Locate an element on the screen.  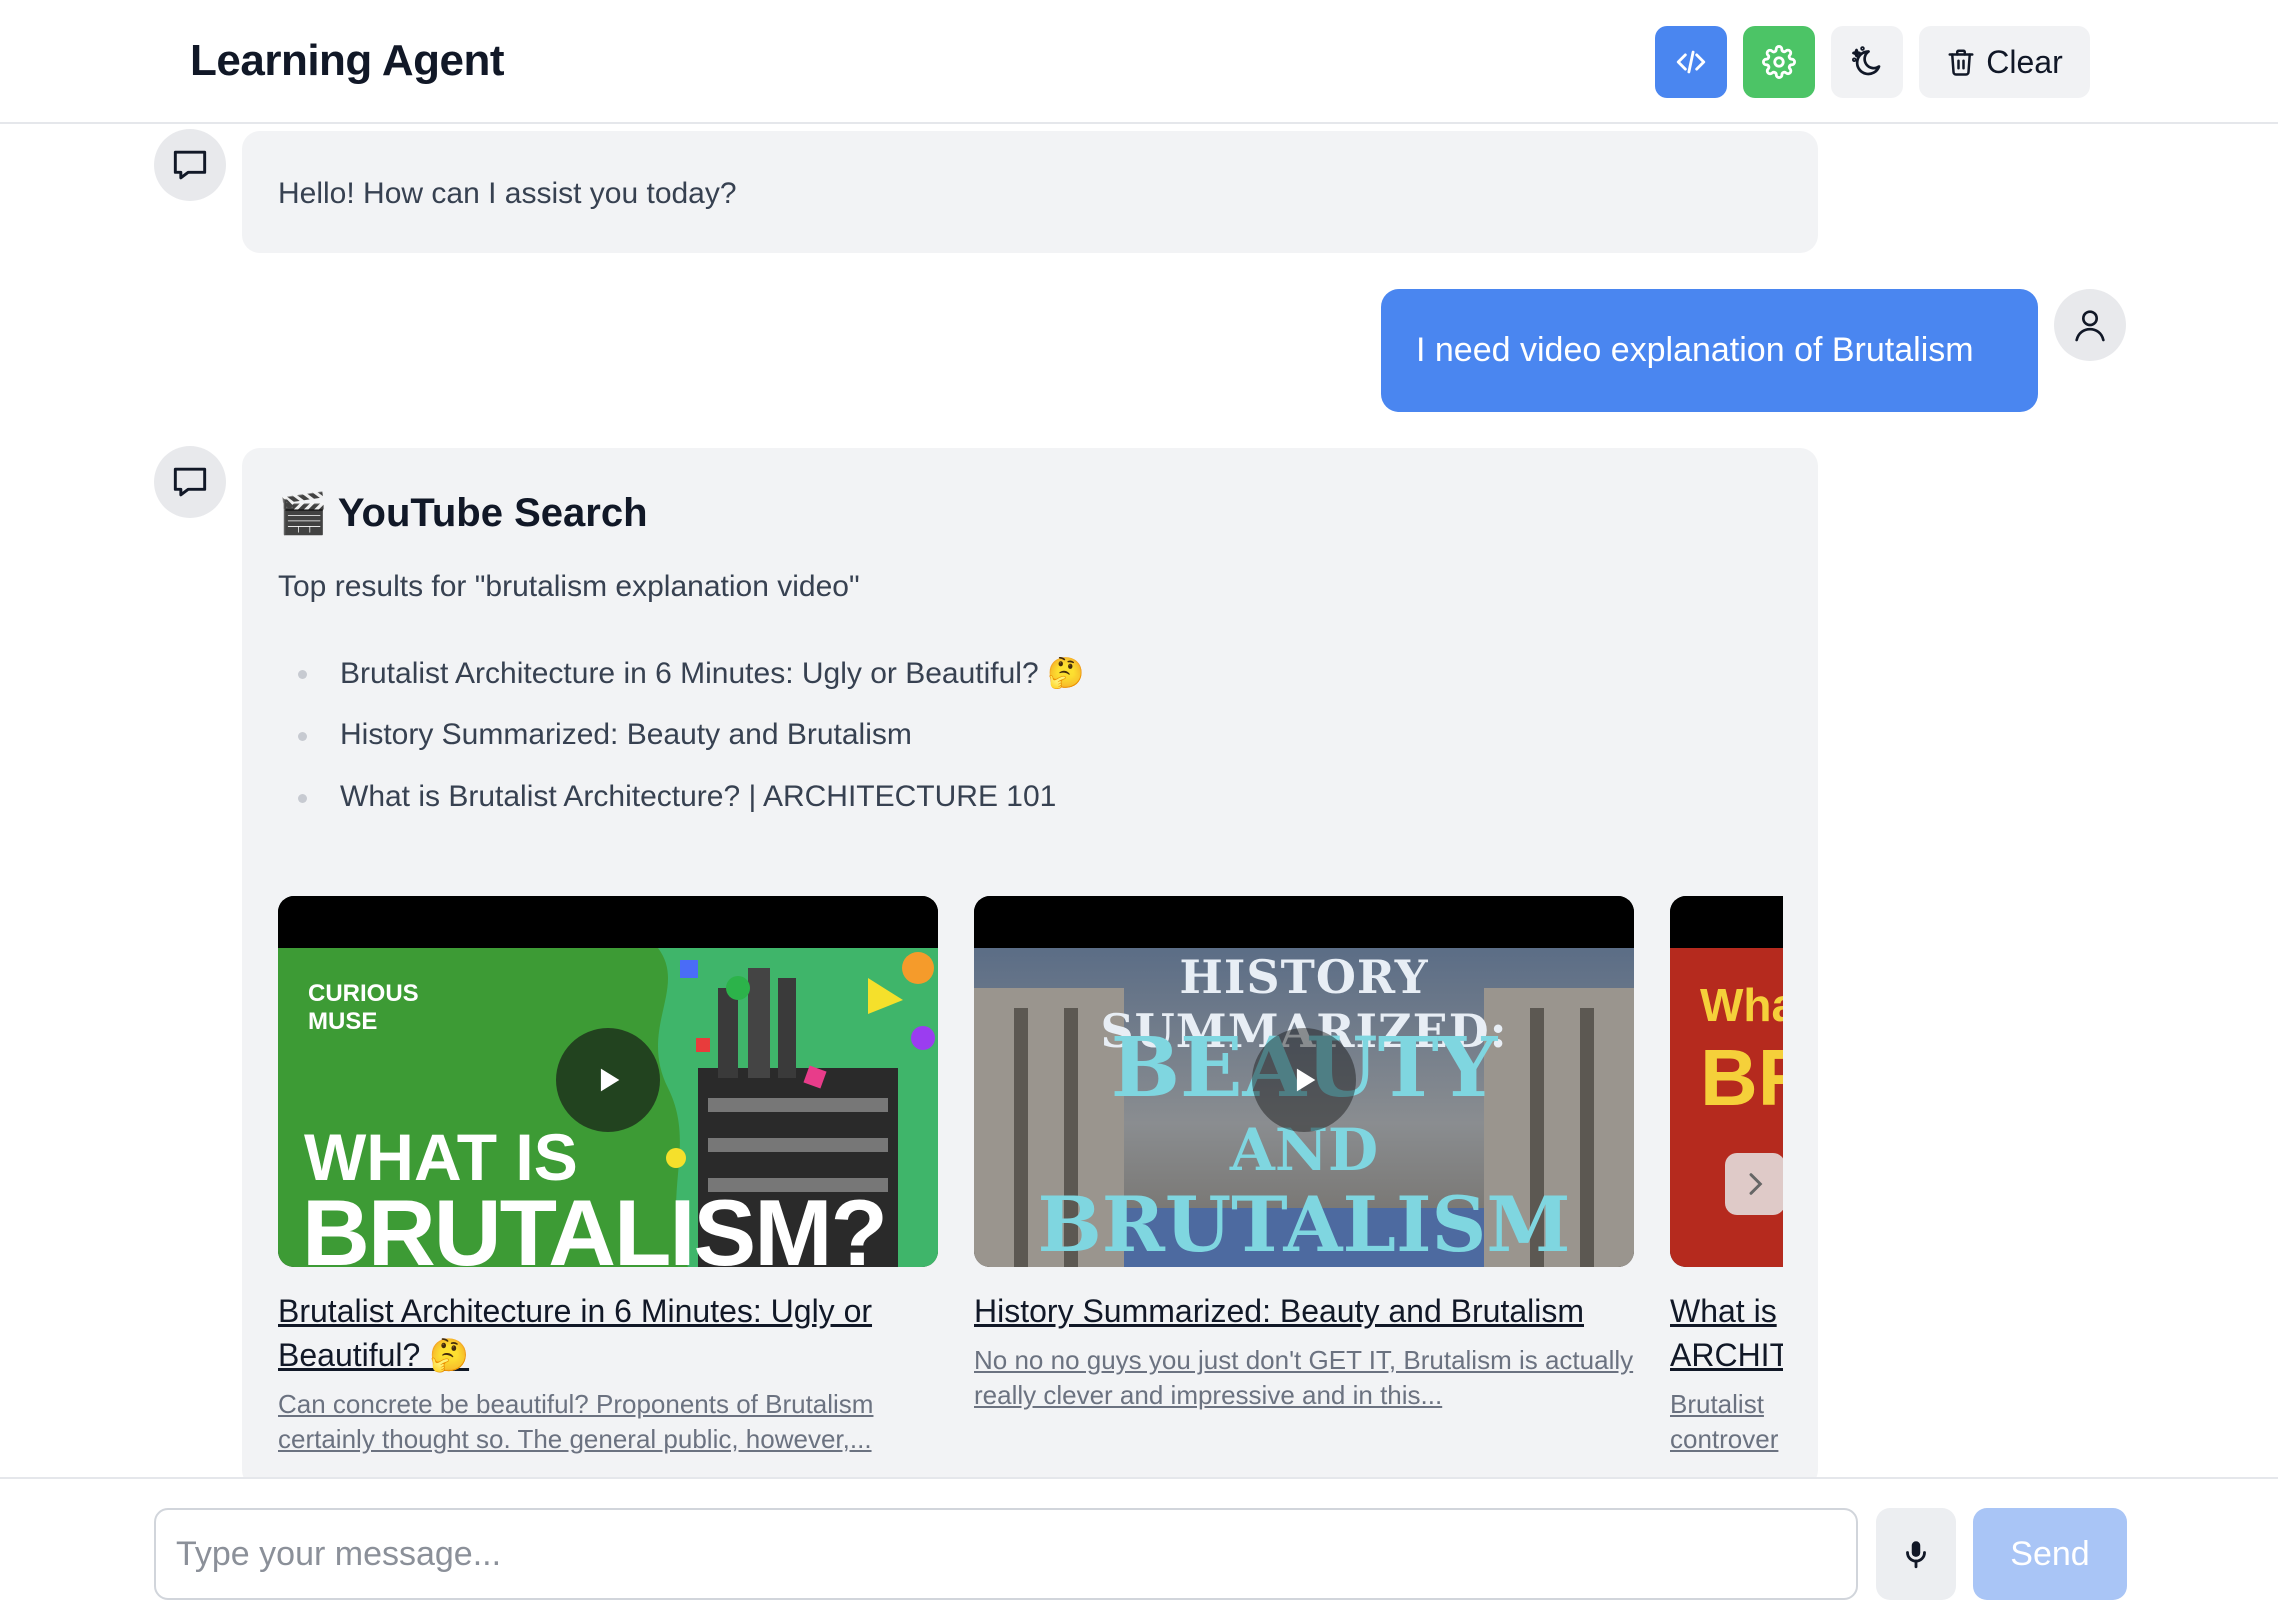
thumbnail-line2: BRUTALISM? is located at coordinates (595, 1224).